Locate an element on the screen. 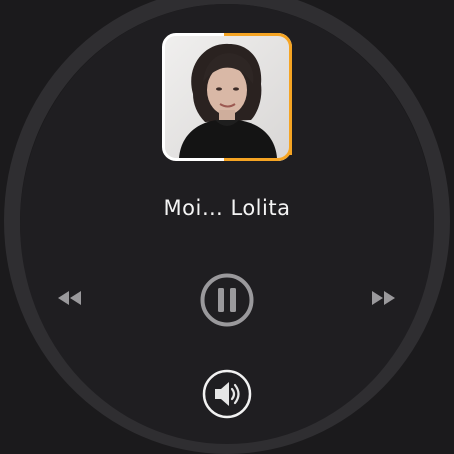 The height and width of the screenshot is (454, 454). volume-button is located at coordinates (227, 394).